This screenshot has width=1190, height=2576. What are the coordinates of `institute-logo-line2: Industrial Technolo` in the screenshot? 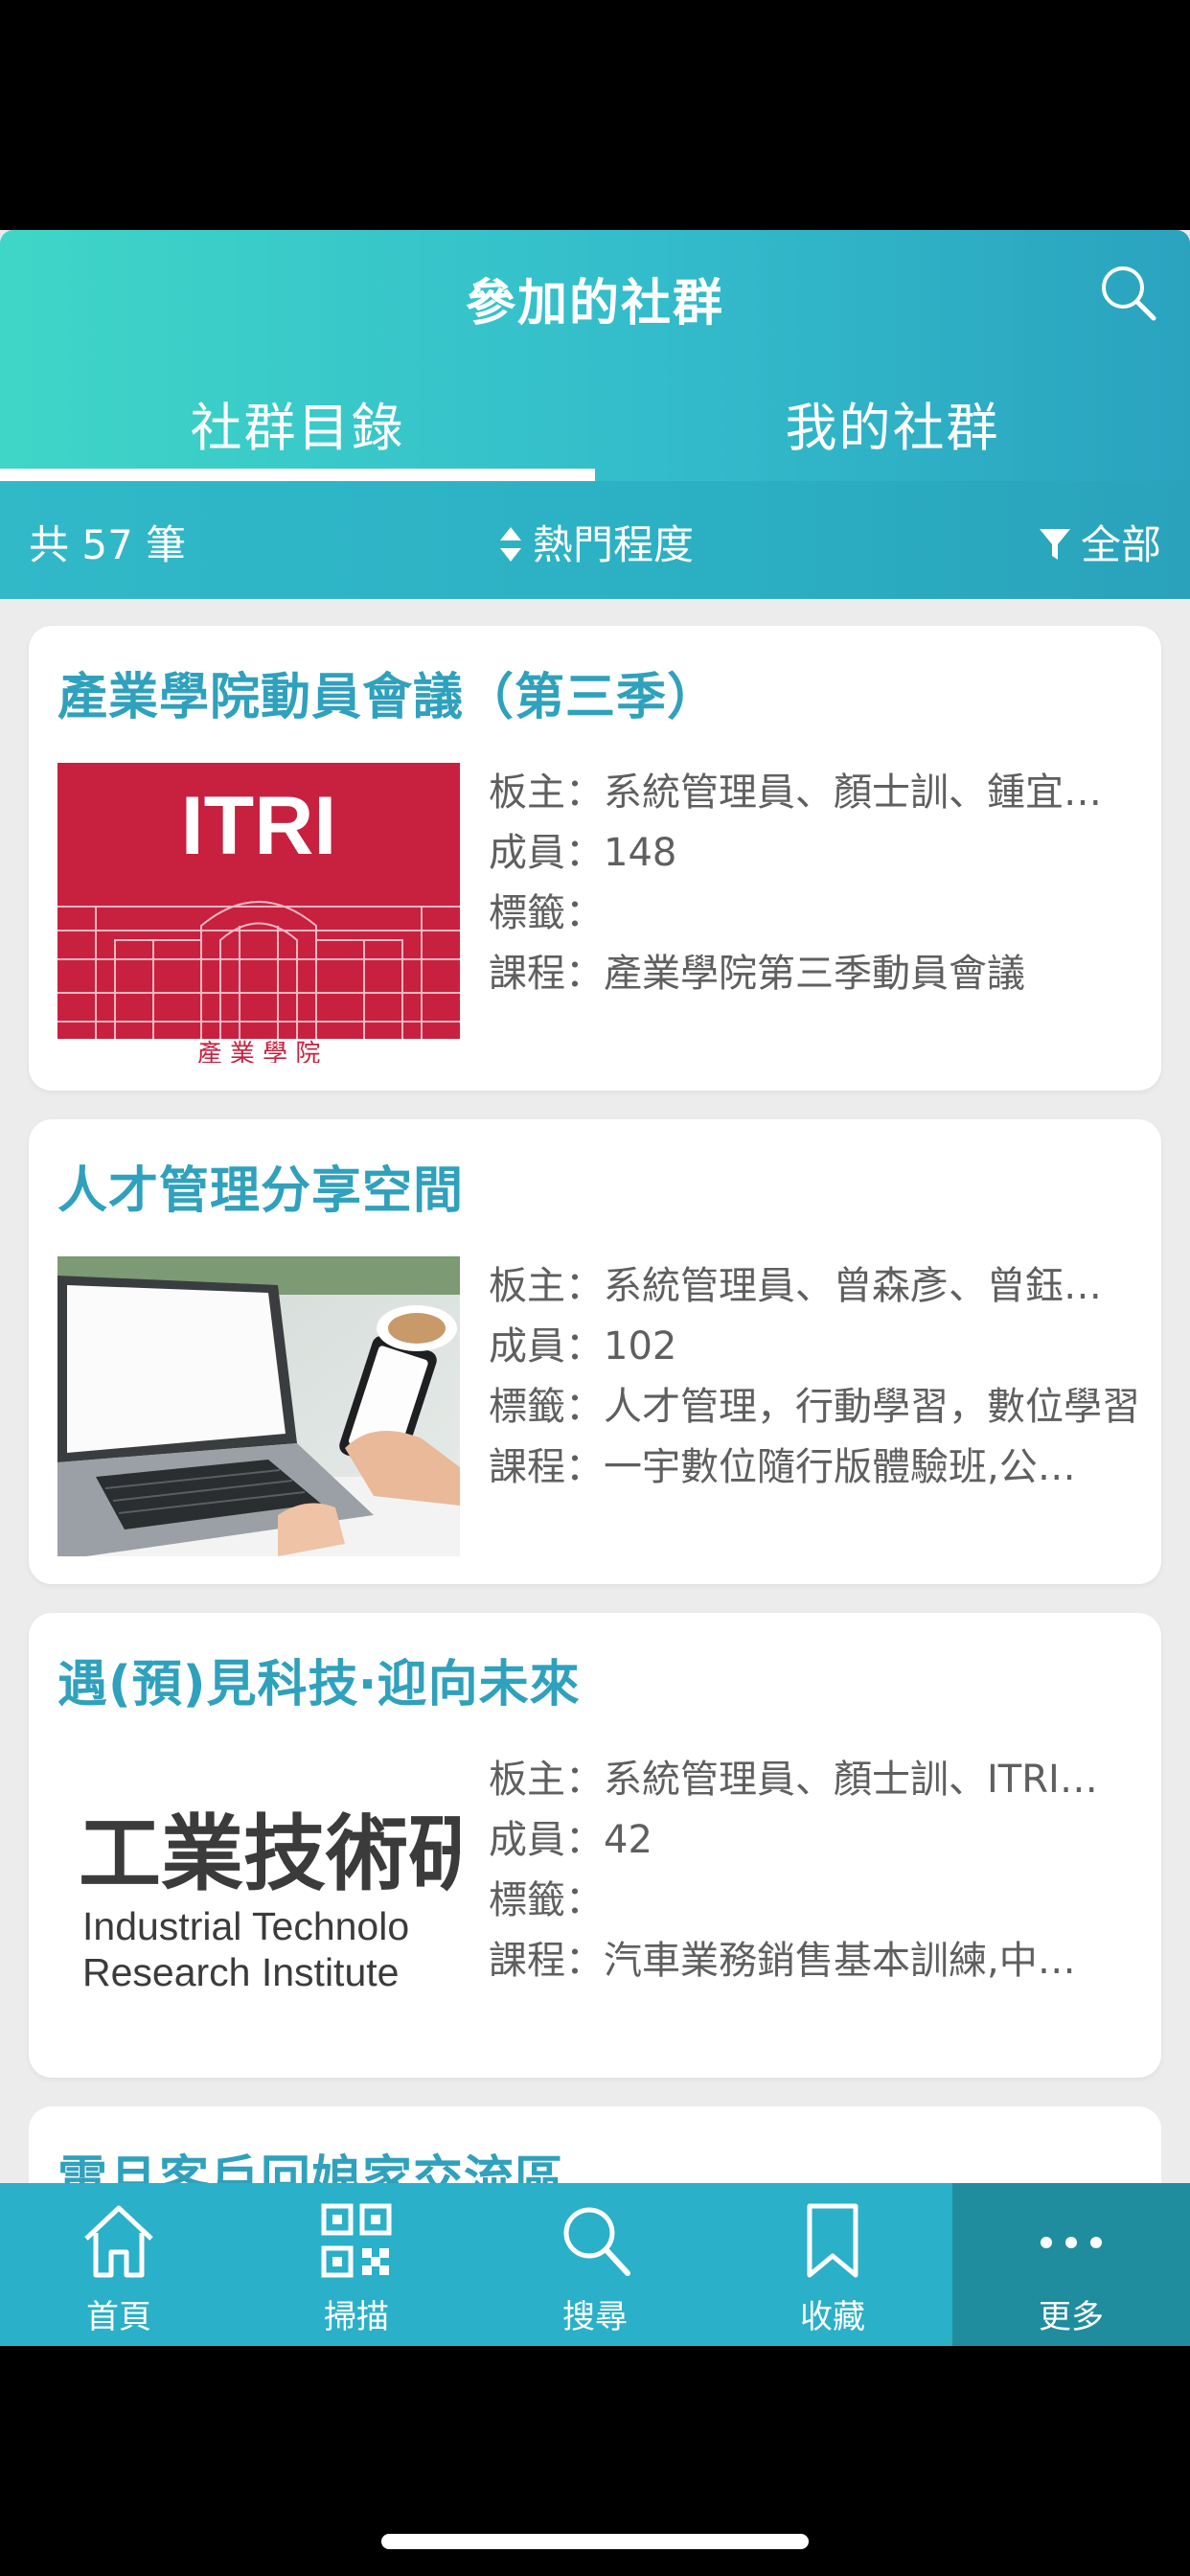 It's located at (246, 1926).